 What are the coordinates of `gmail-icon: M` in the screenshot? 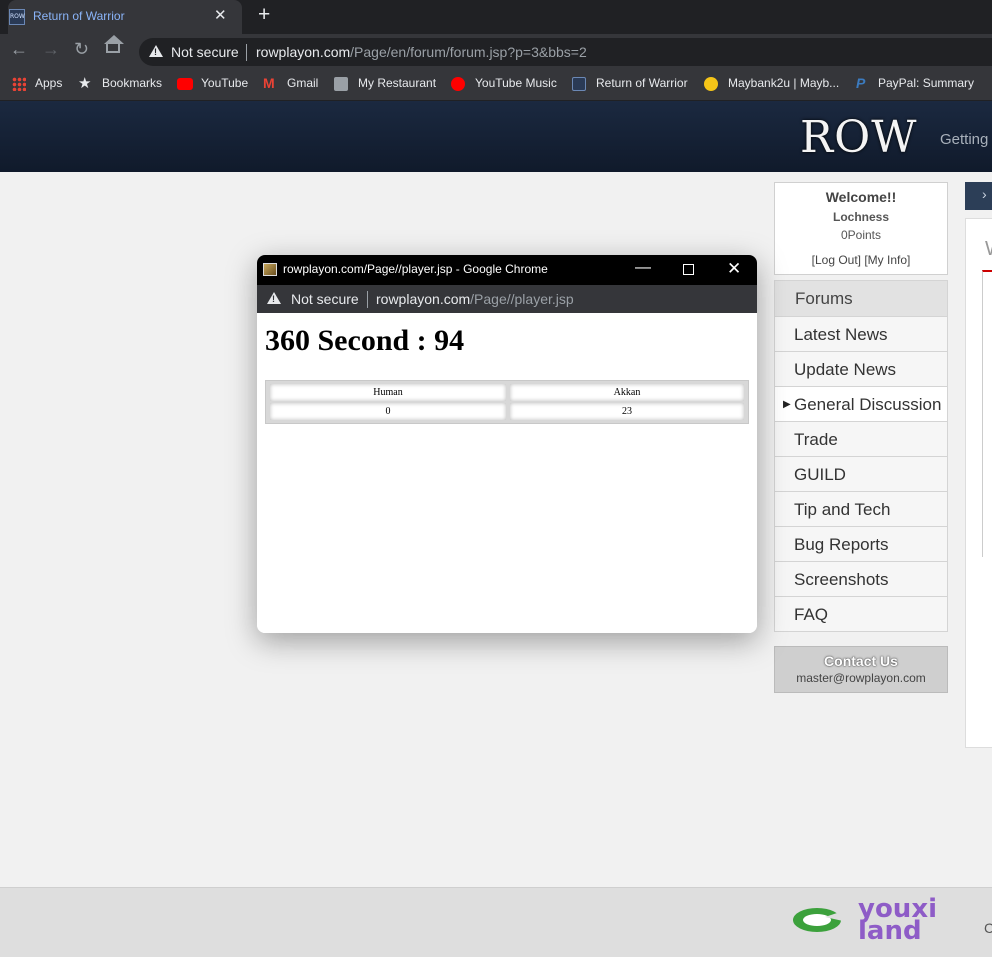 It's located at (269, 83).